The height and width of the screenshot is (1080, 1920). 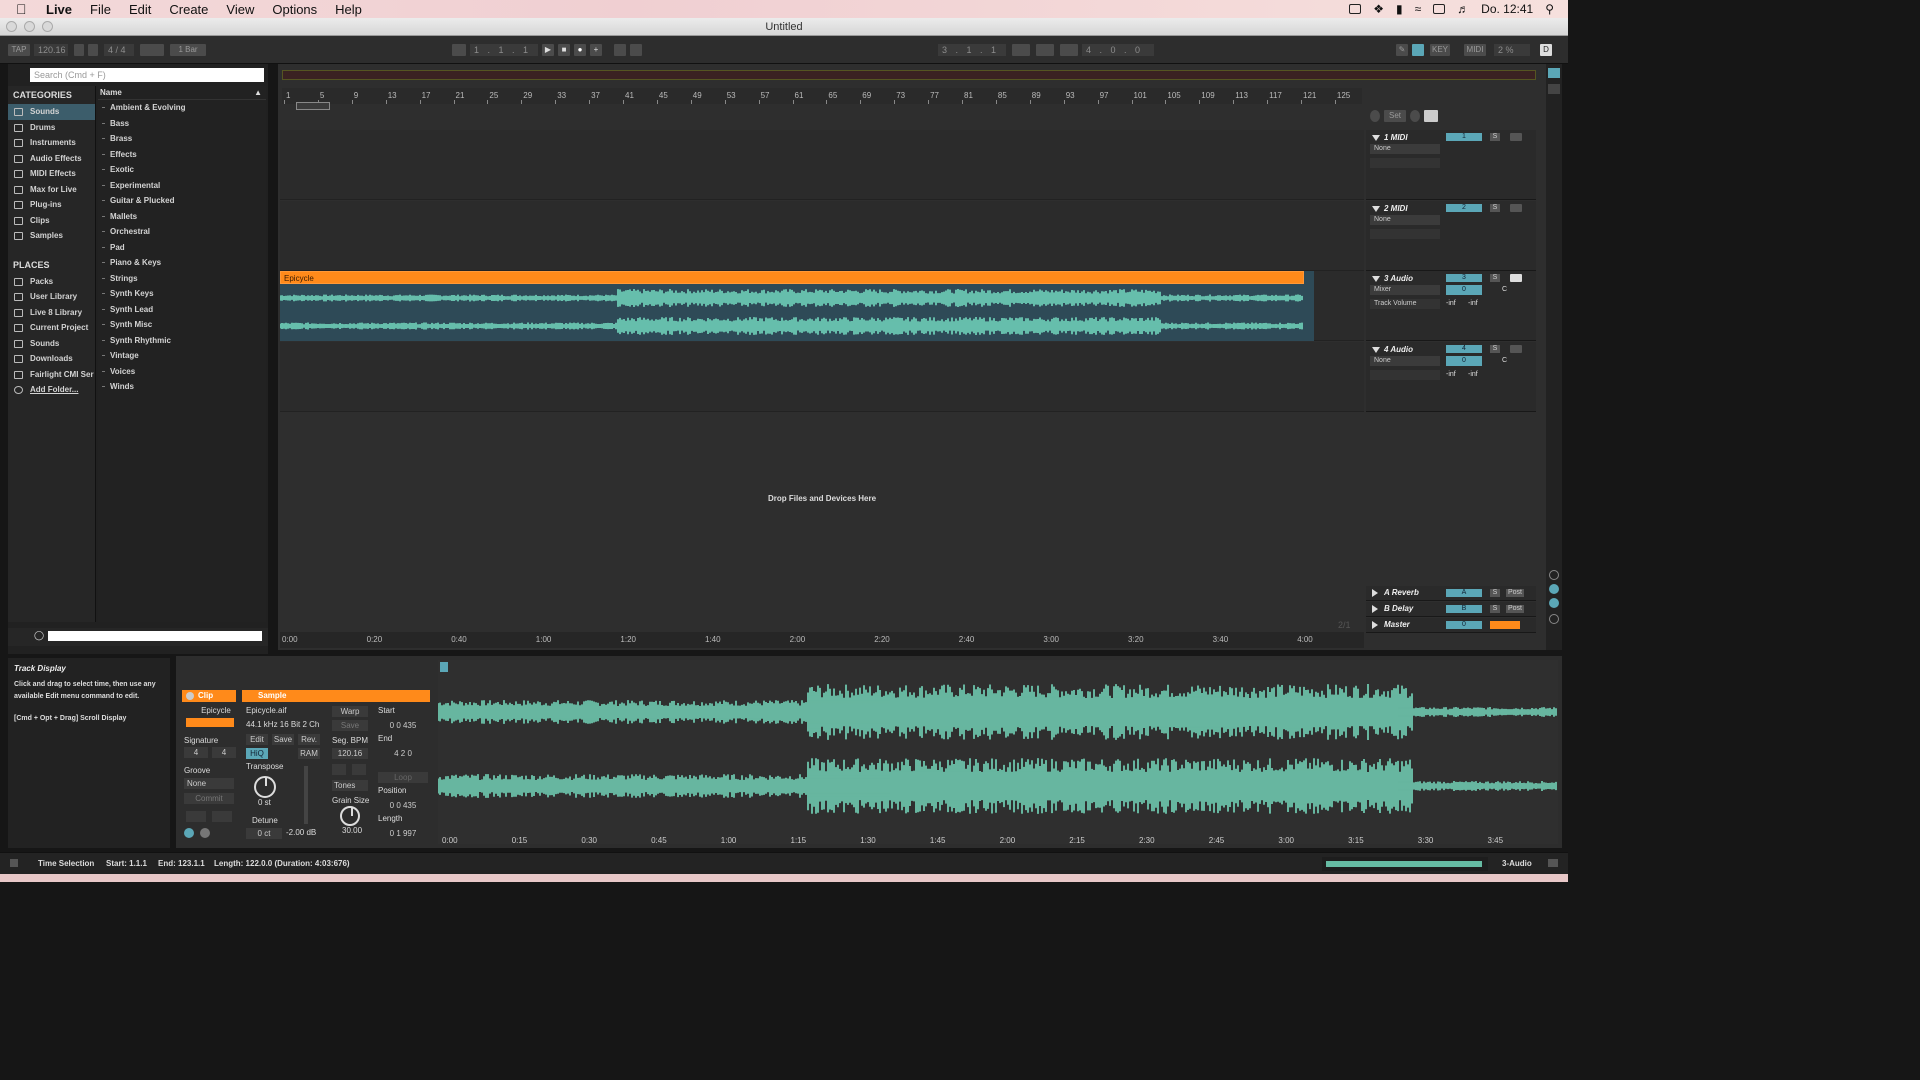 I want to click on start-marker-icon, so click(x=444, y=667).